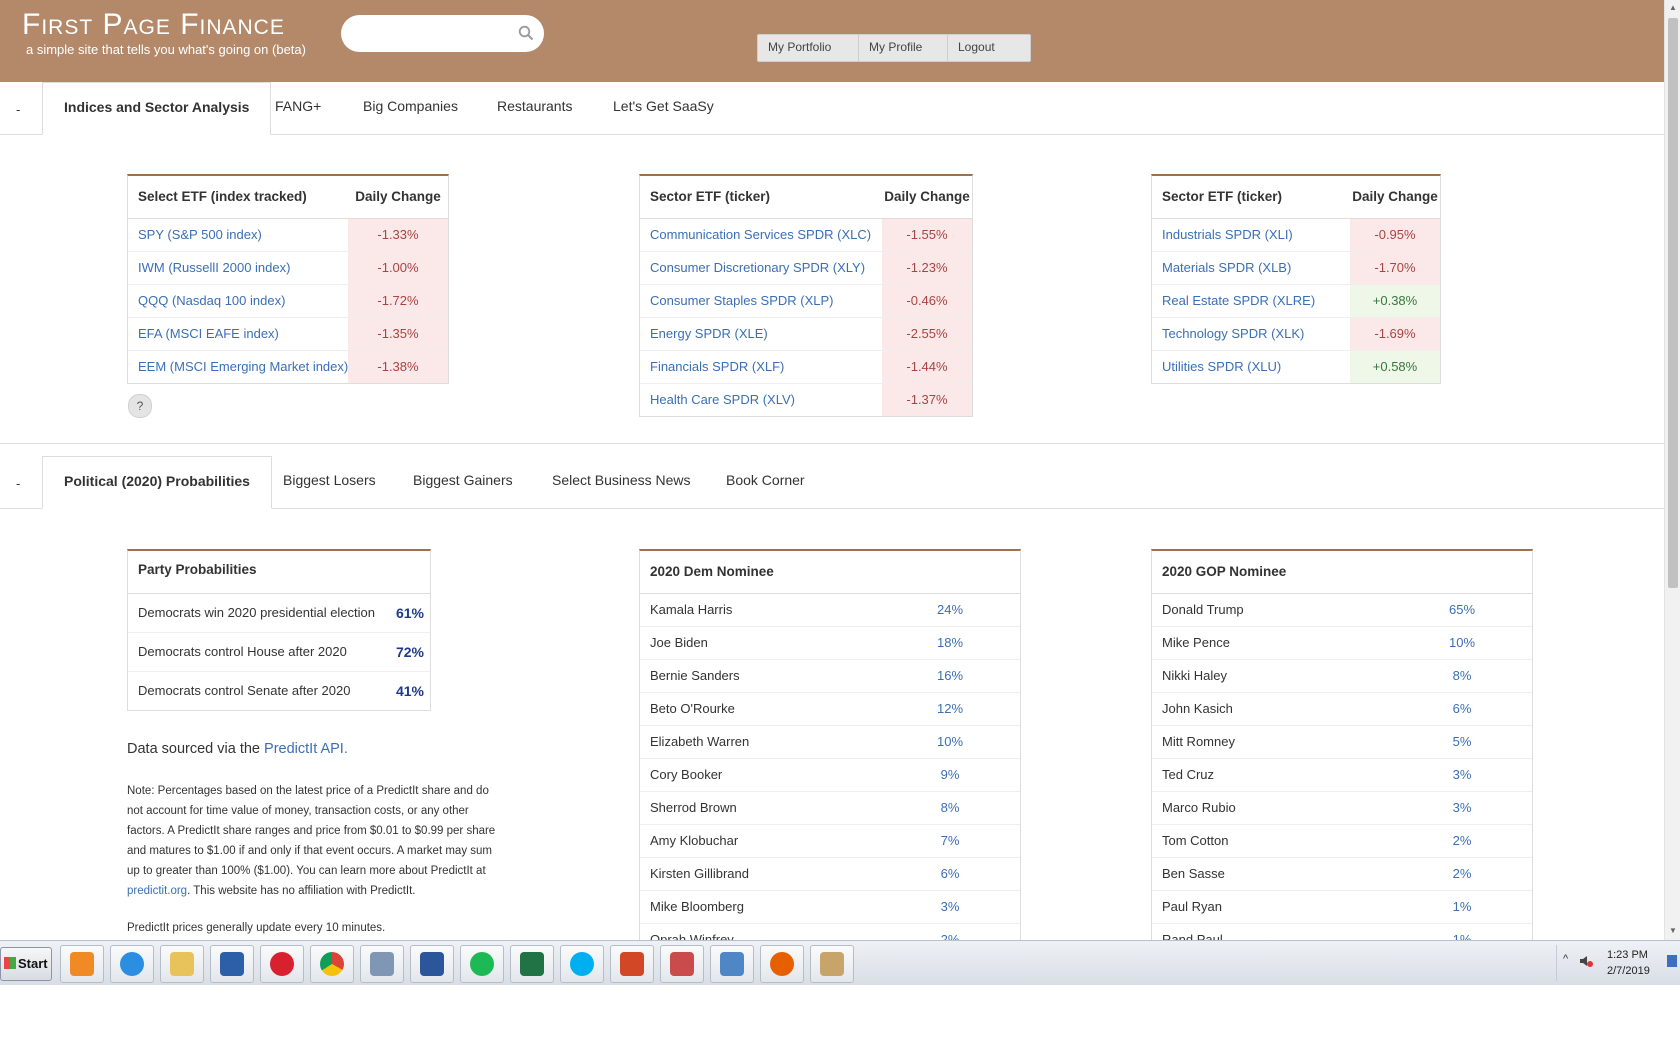 The image size is (1680, 1050). I want to click on search-input, so click(437, 34).